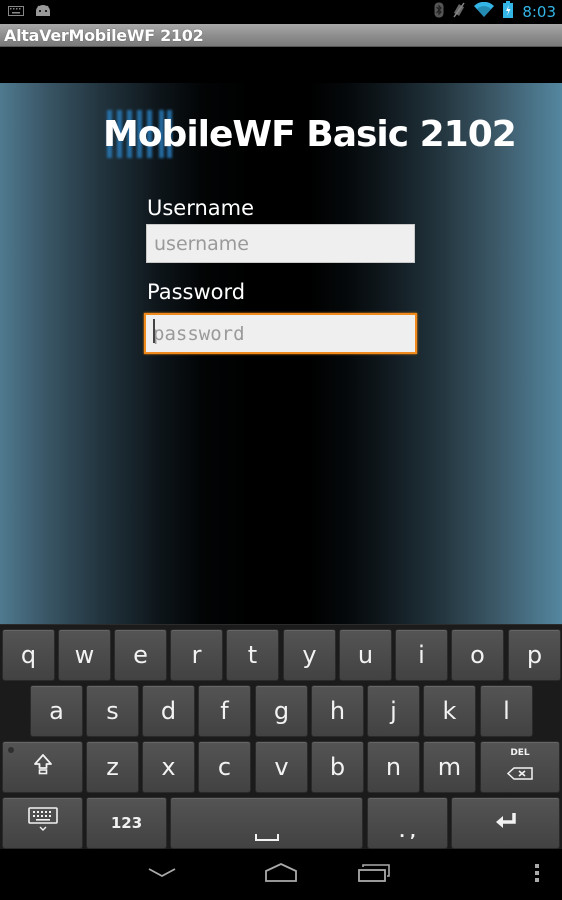 Image resolution: width=562 pixels, height=900 pixels. Describe the element at coordinates (281, 12) in the screenshot. I see `status-bar: 8:03` at that location.